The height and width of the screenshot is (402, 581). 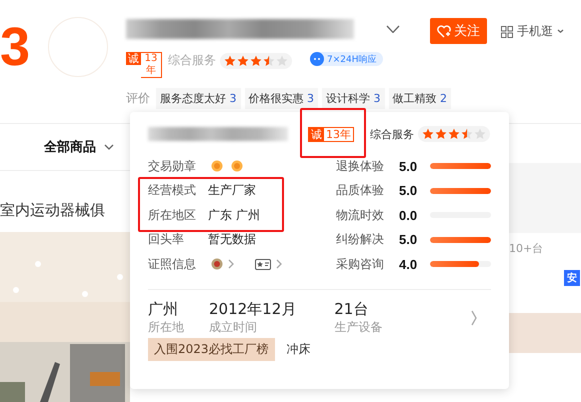 What do you see at coordinates (281, 98) in the screenshot?
I see `review-tag: 价格很实惠 3` at bounding box center [281, 98].